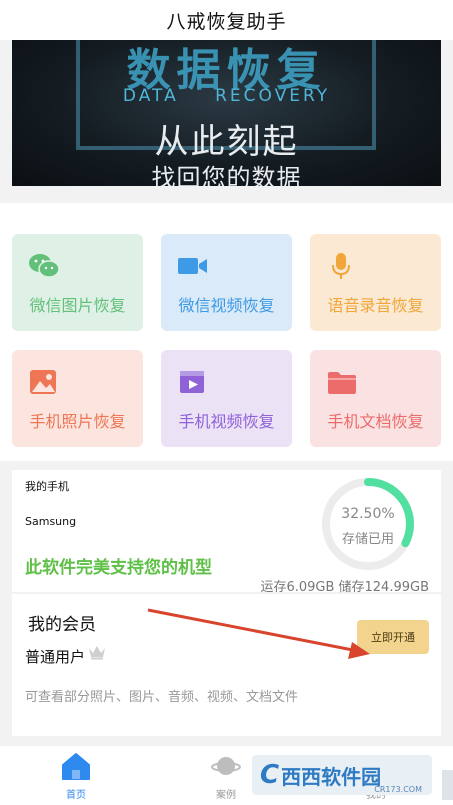  What do you see at coordinates (226, 398) in the screenshot?
I see `card-phone-video-recovery: 手机视频恢复` at bounding box center [226, 398].